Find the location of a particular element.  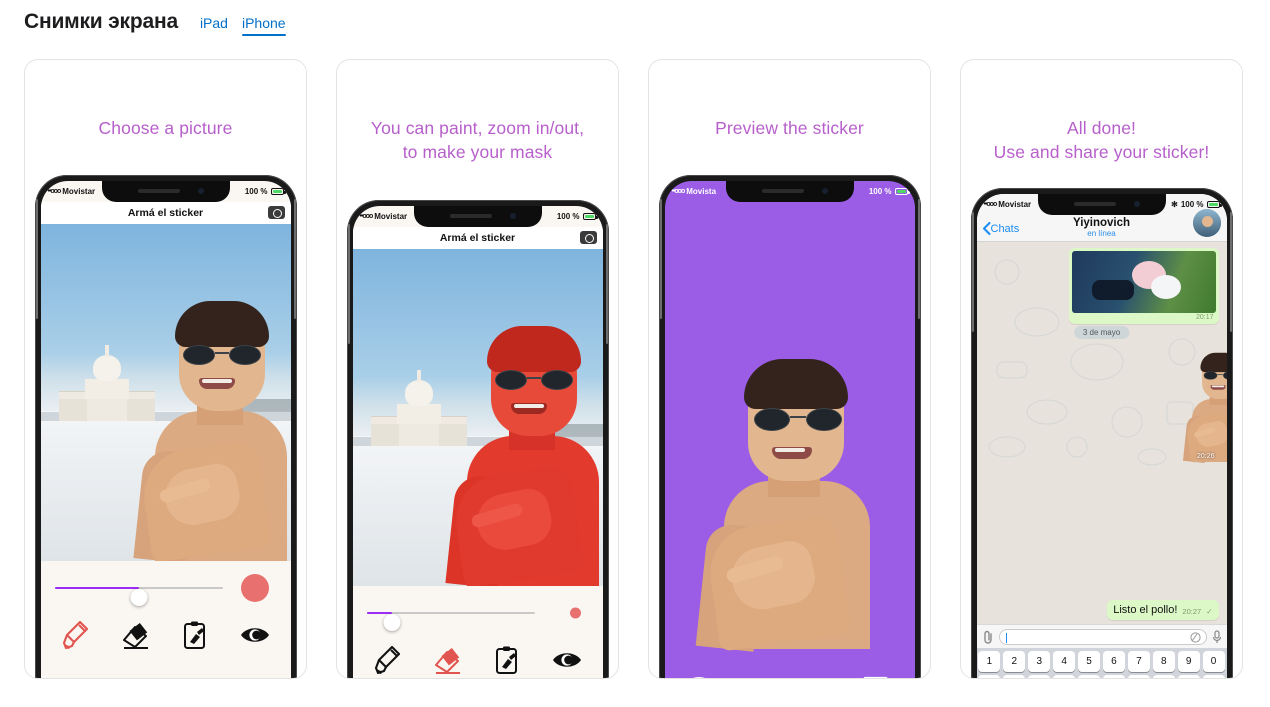

person-subject-masked is located at coordinates (523, 436).